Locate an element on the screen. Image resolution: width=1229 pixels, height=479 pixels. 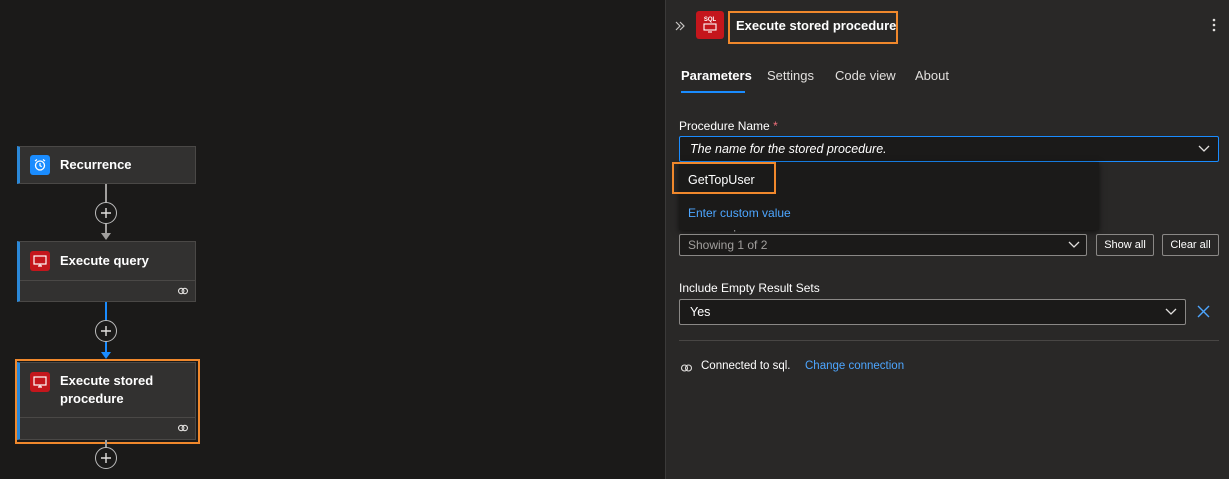
divider is located at coordinates (949, 340).